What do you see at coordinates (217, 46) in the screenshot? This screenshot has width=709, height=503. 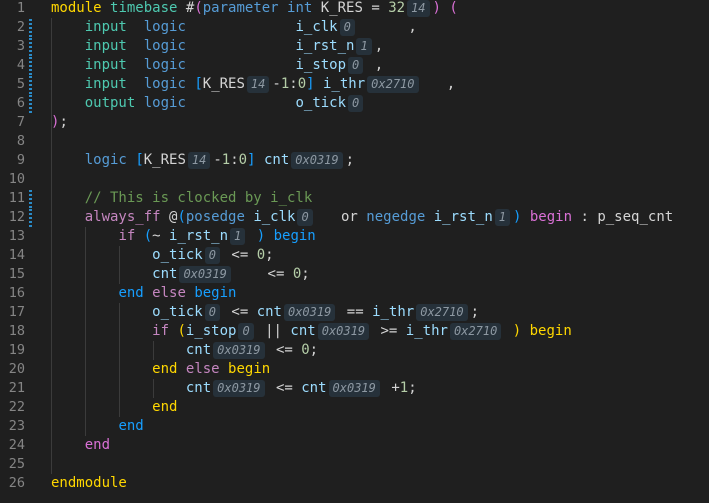 I see `code-line: input logic i_rst_n 1,` at bounding box center [217, 46].